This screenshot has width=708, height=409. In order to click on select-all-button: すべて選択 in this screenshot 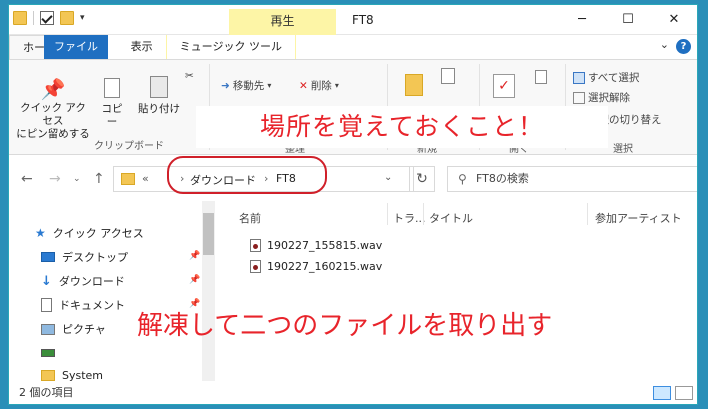, I will do `click(606, 77)`.